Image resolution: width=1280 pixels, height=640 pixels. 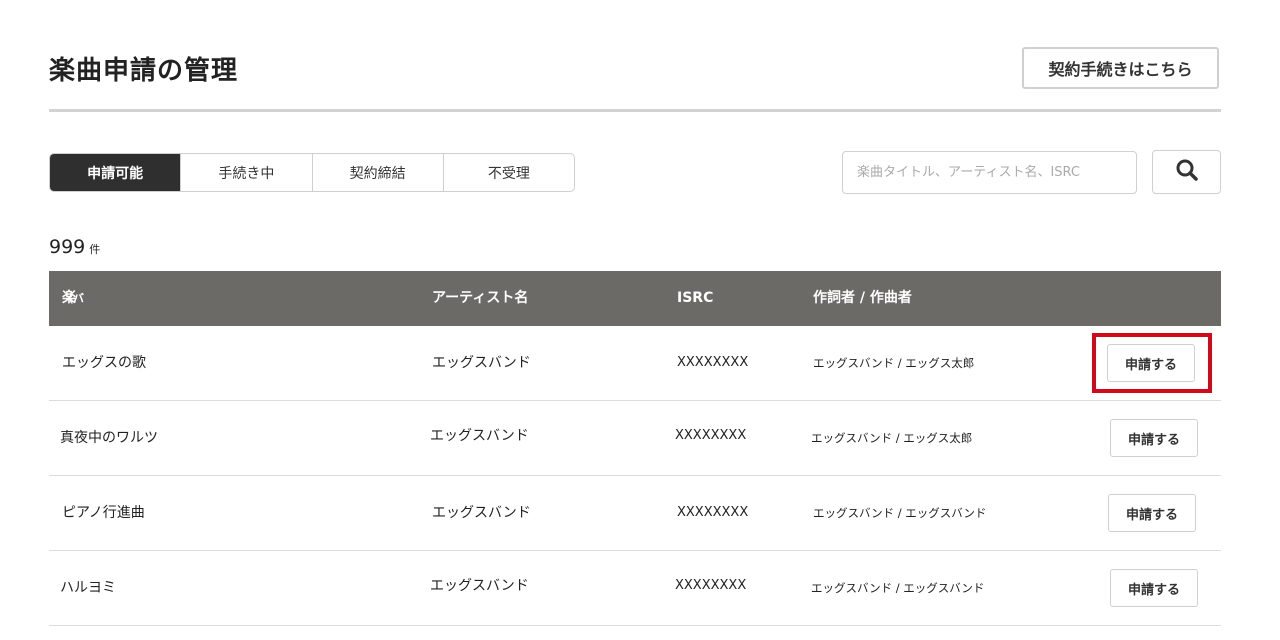 What do you see at coordinates (989, 172) in the screenshot?
I see `search-input` at bounding box center [989, 172].